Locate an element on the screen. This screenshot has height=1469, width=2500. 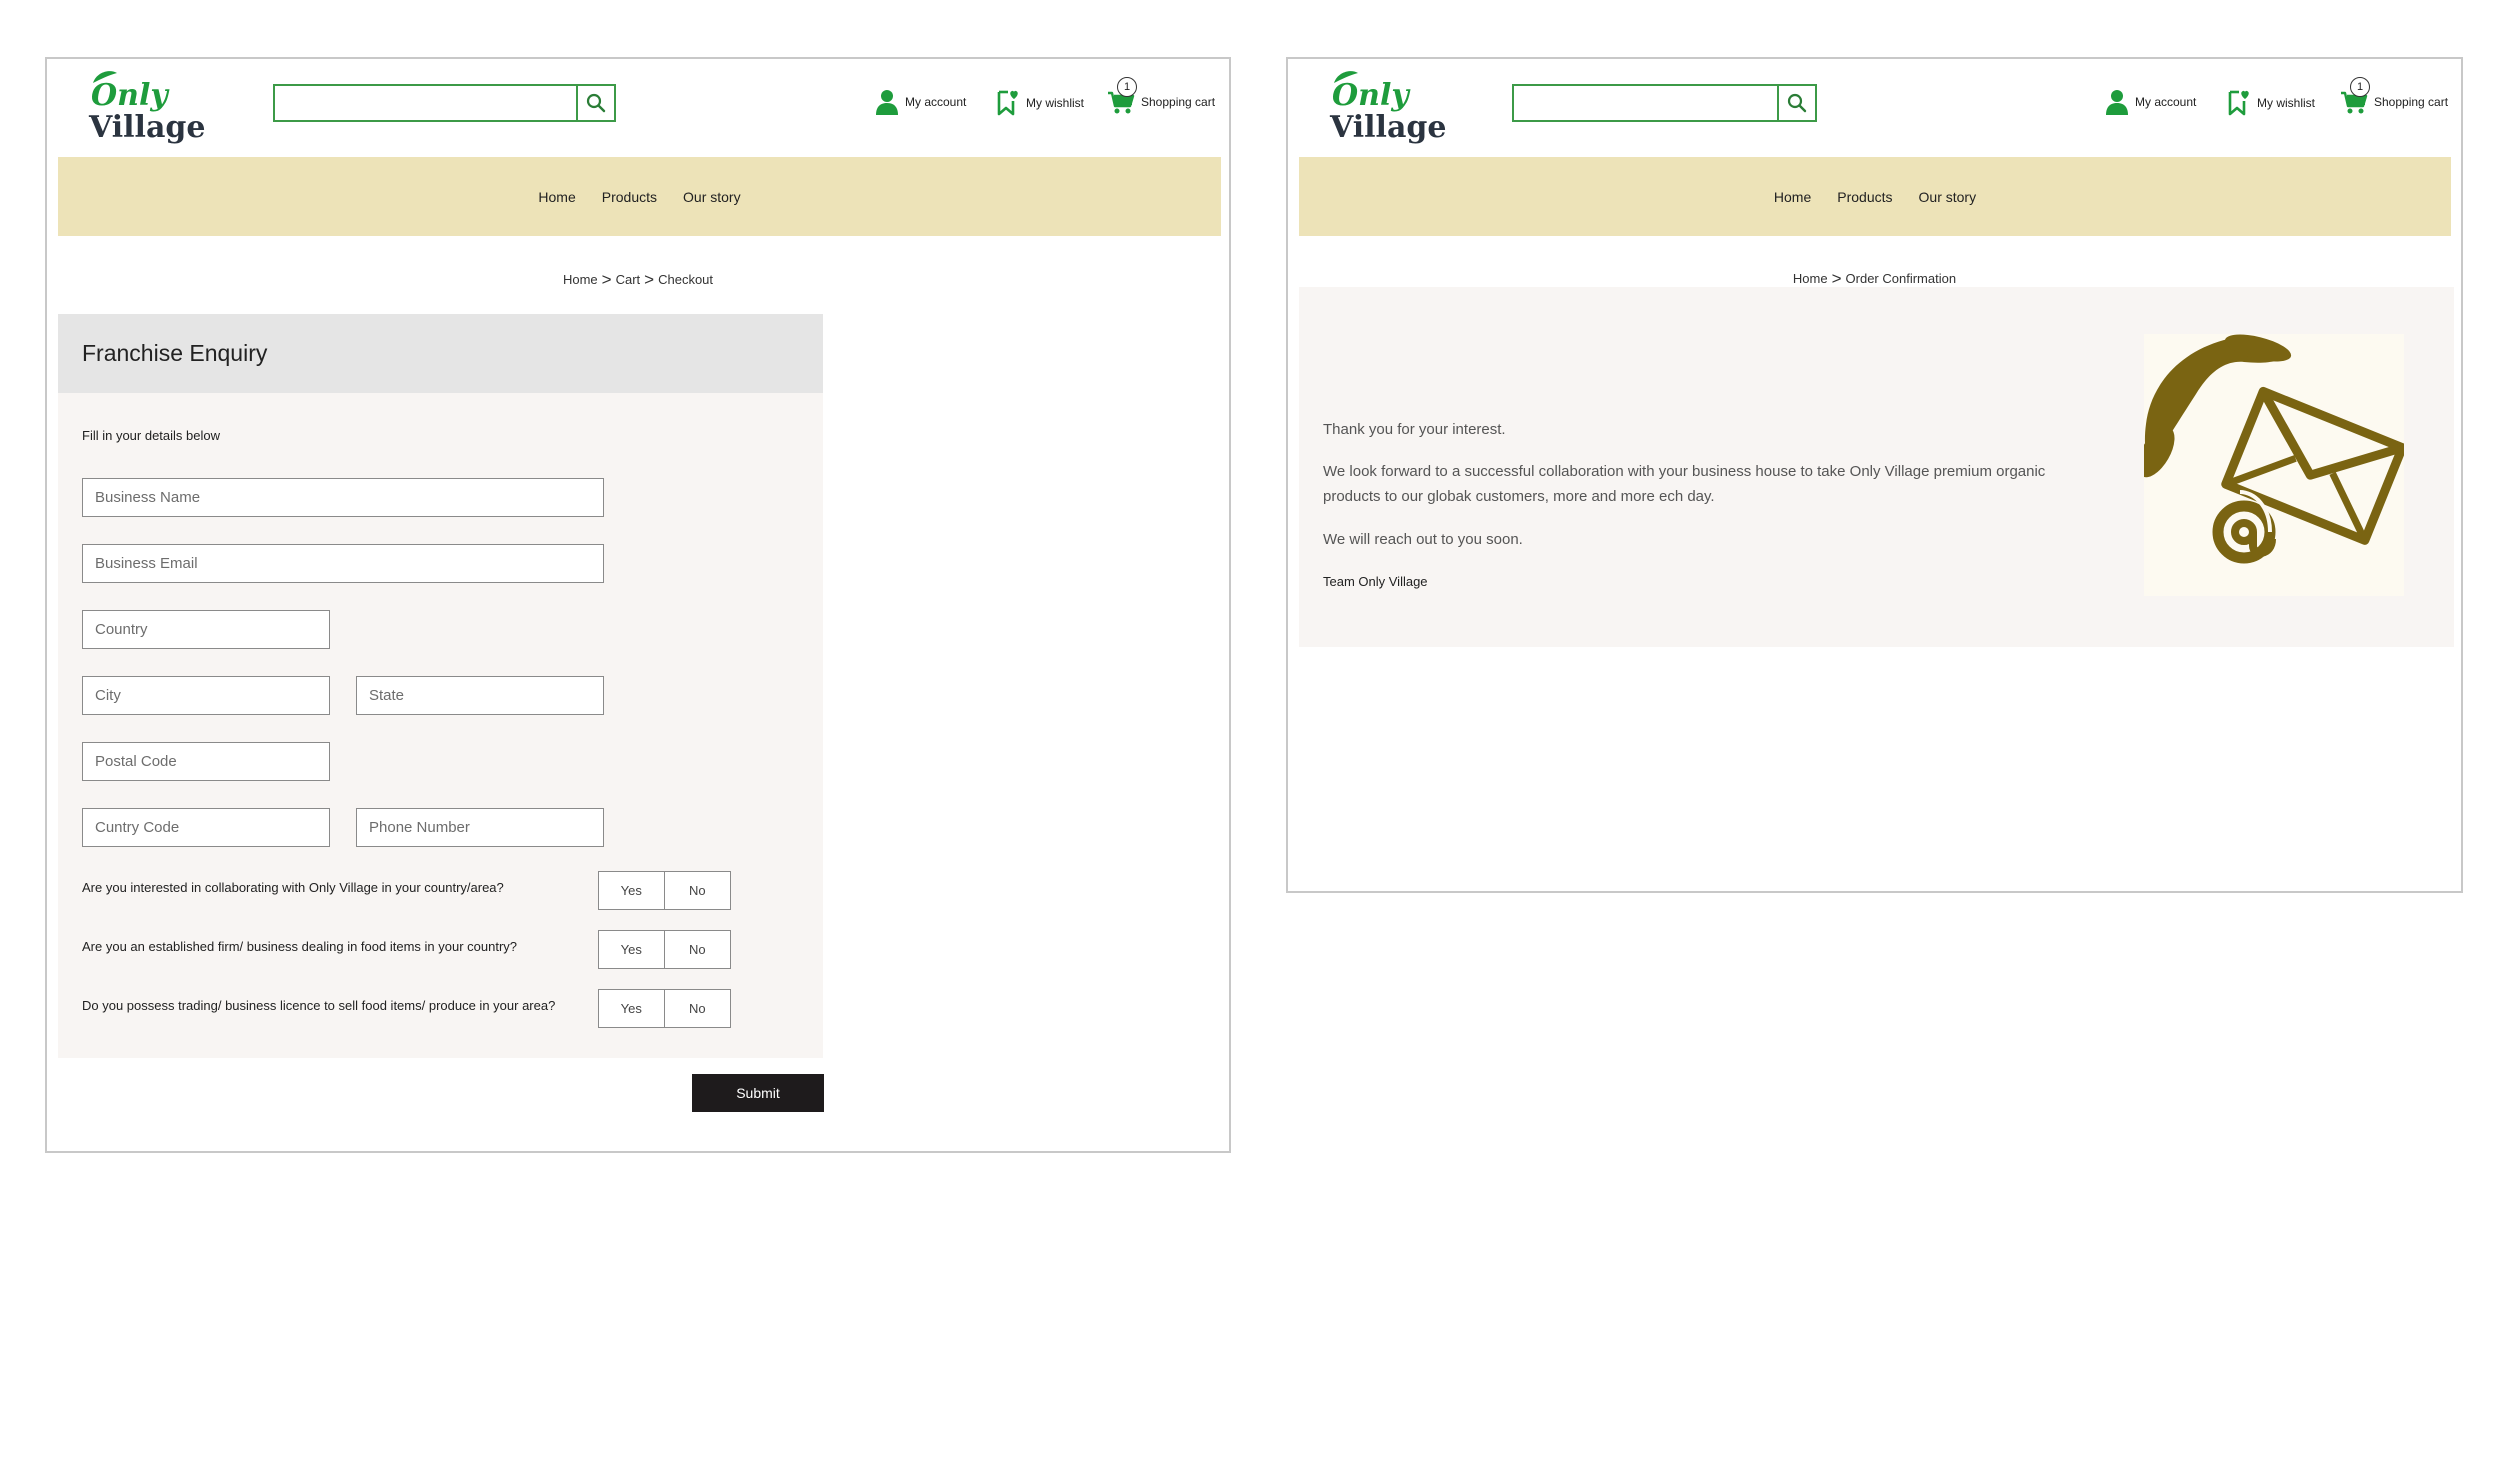
breadcrumb-cart: Cart is located at coordinates (628, 279).